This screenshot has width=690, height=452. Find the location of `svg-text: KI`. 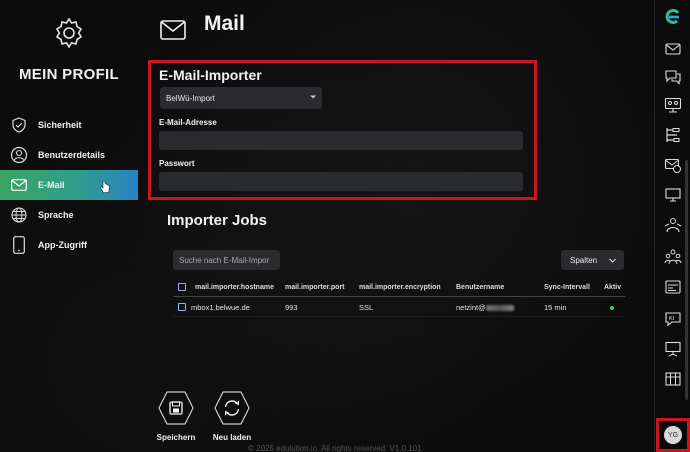

svg-text: KI is located at coordinates (672, 319).